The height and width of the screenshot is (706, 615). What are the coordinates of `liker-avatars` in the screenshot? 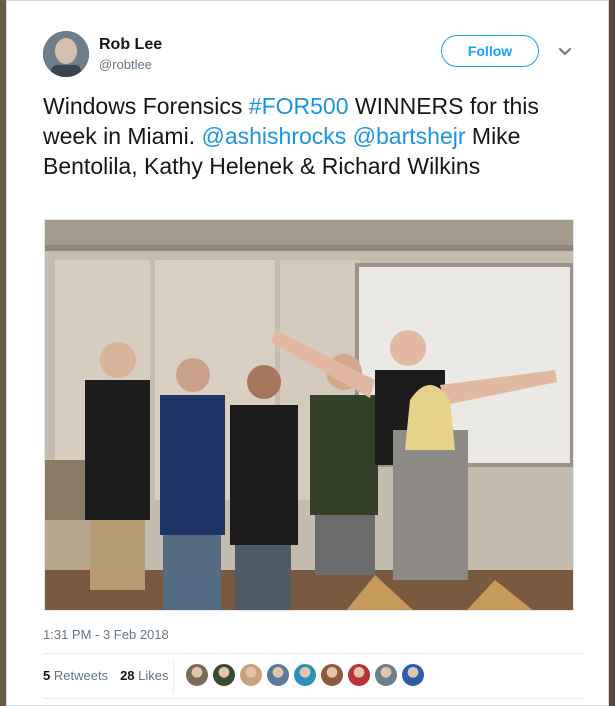 It's located at (305, 675).